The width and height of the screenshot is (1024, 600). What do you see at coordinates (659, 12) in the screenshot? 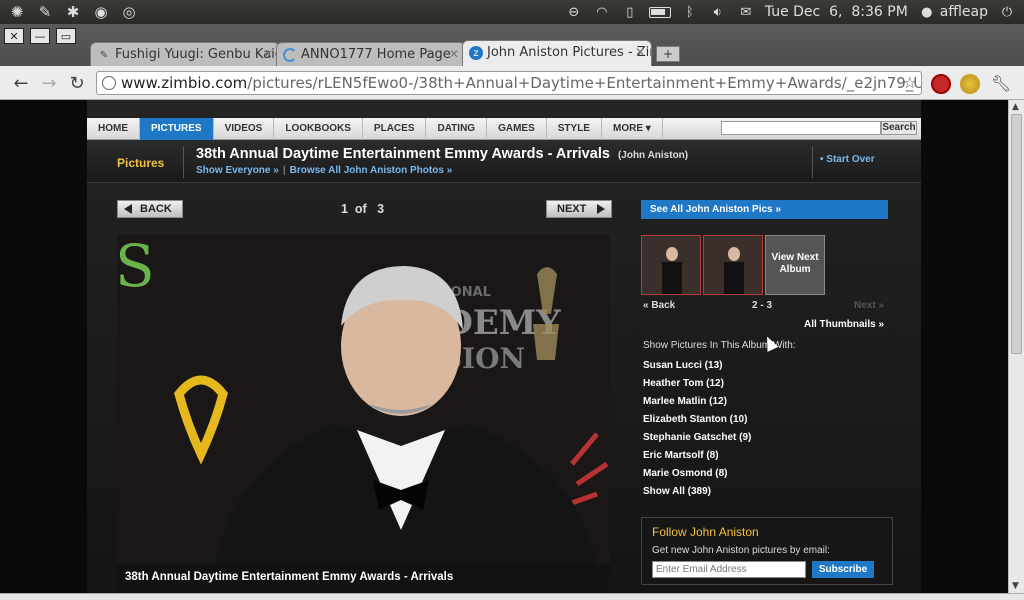
I see `battery-icon` at bounding box center [659, 12].